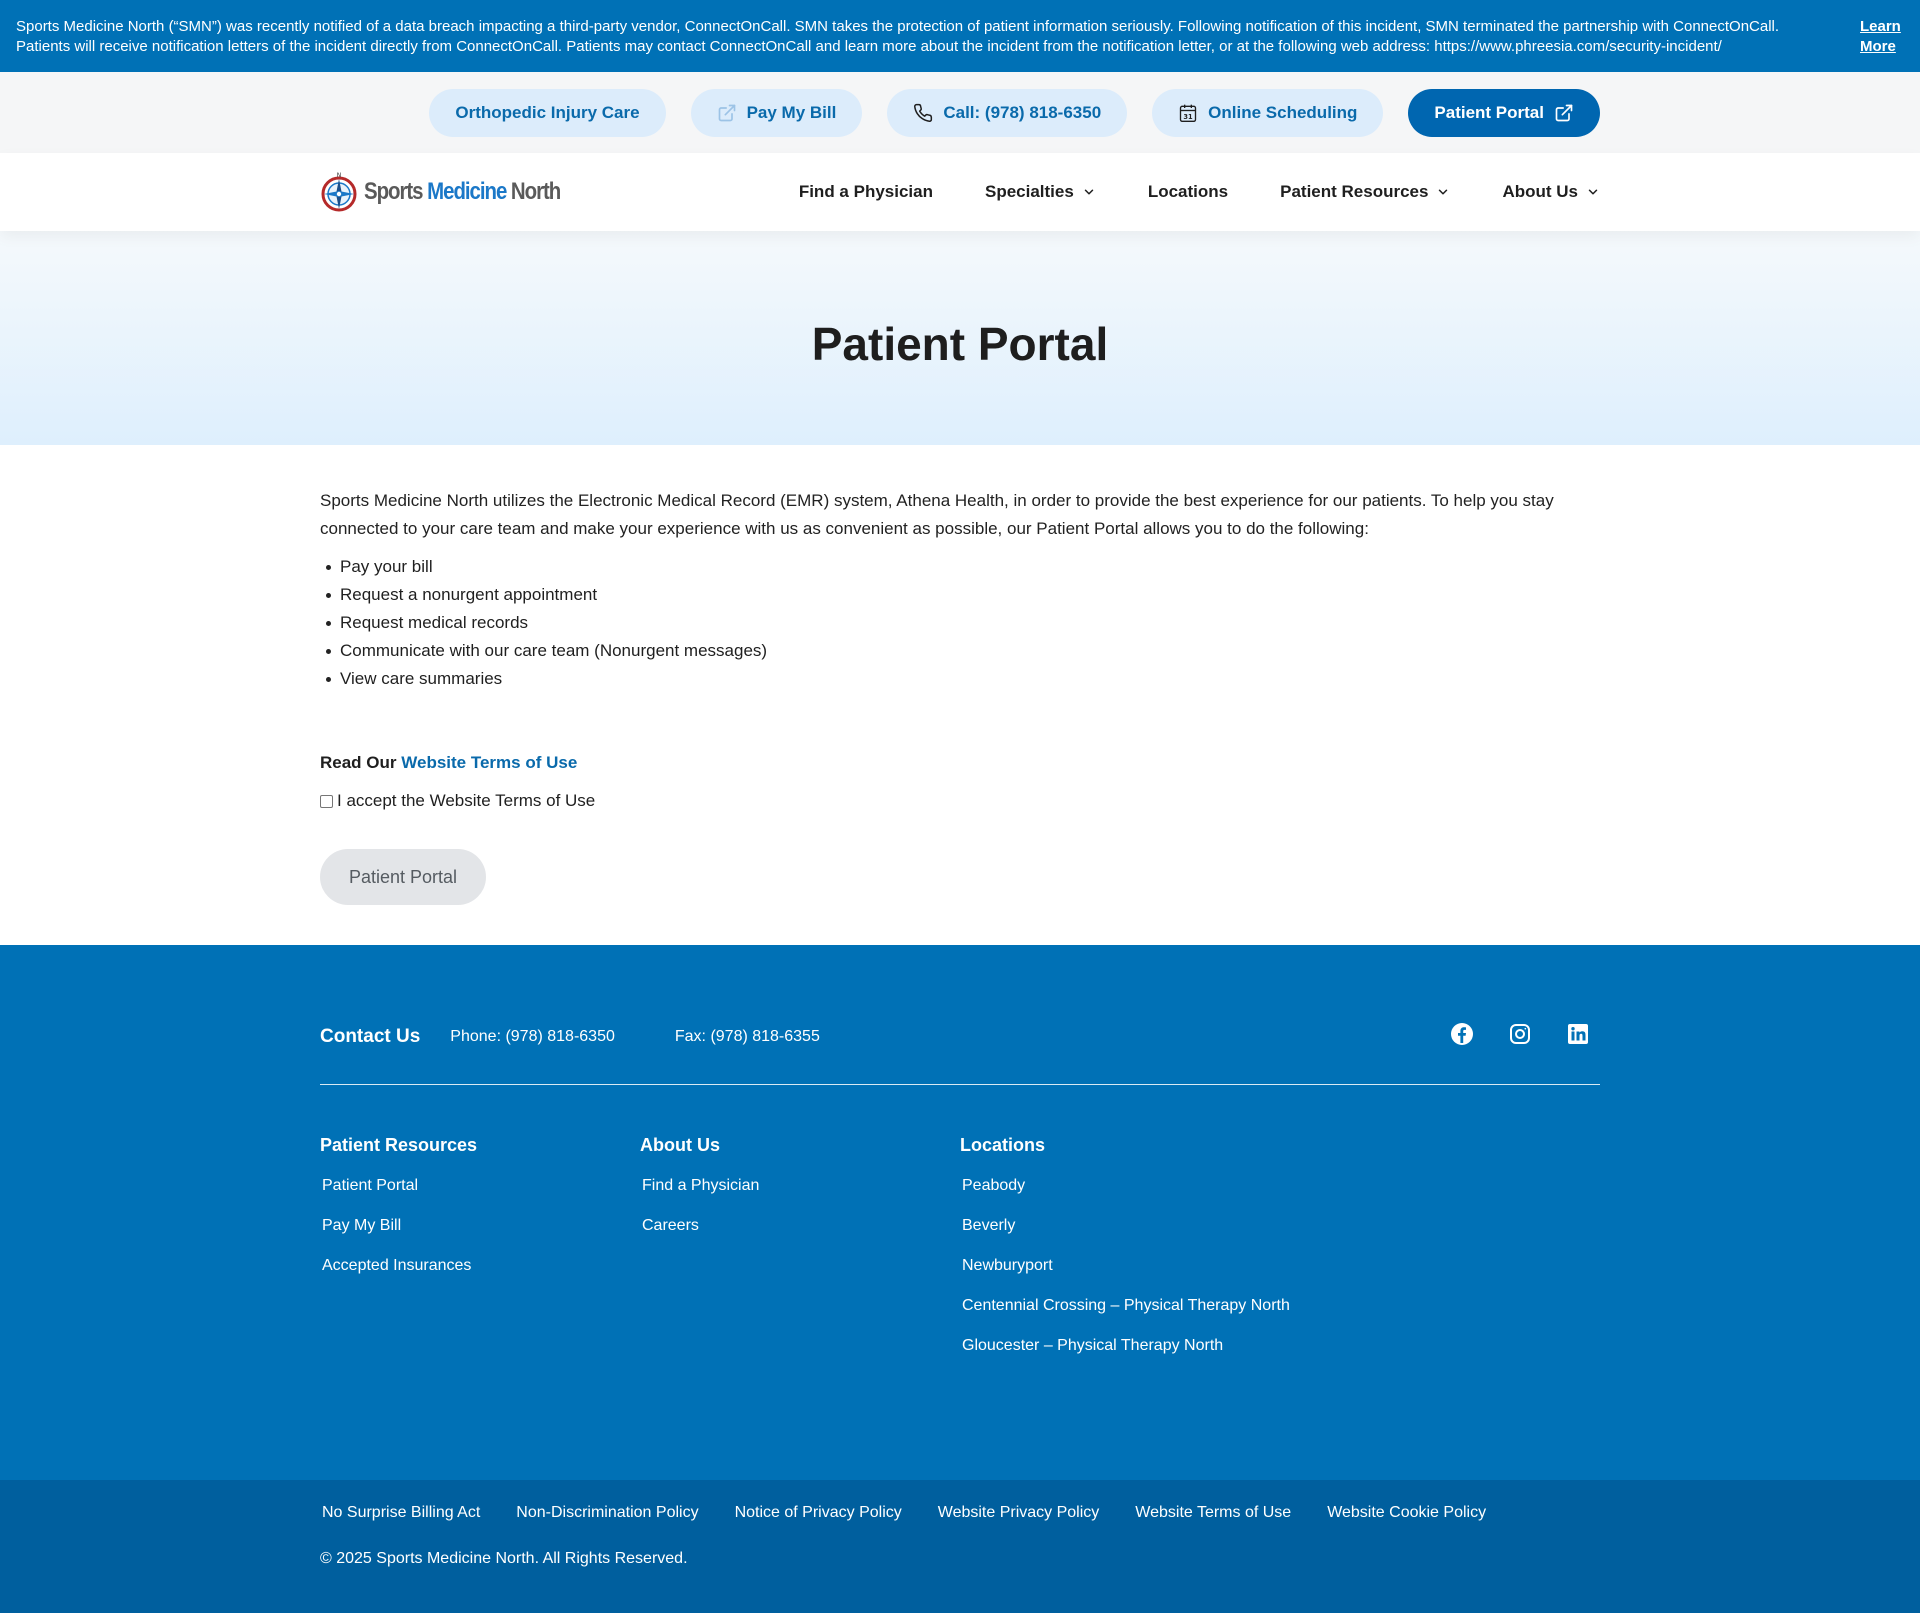 This screenshot has height=1613, width=1920. Describe the element at coordinates (1489, 112) in the screenshot. I see `patient-portal-header-label: Patient Portal` at that location.